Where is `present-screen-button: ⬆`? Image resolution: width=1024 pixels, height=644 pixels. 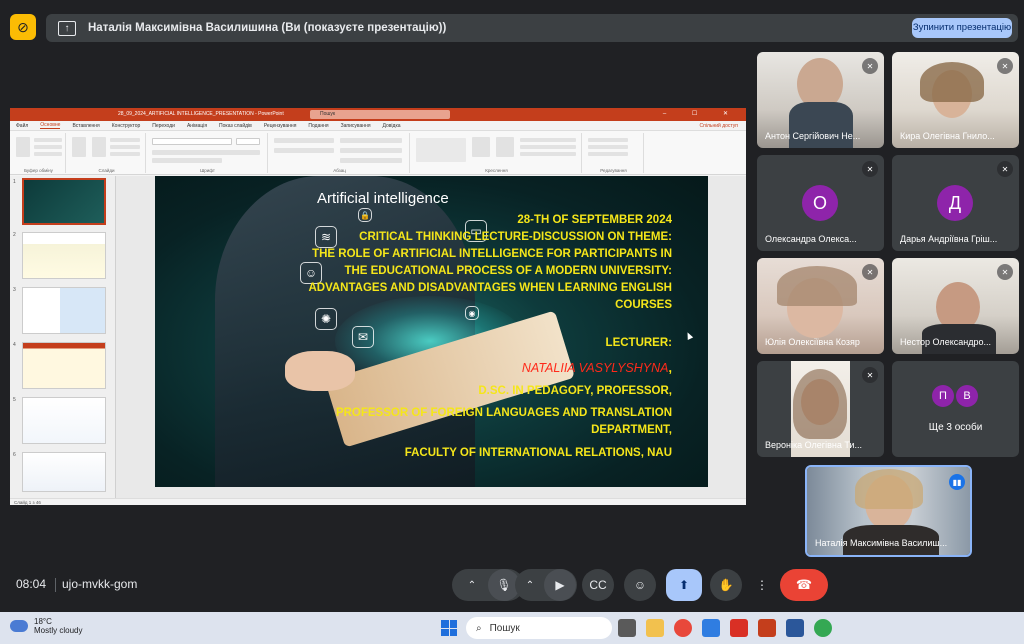
present-screen-button: ⬆ is located at coordinates (684, 585).